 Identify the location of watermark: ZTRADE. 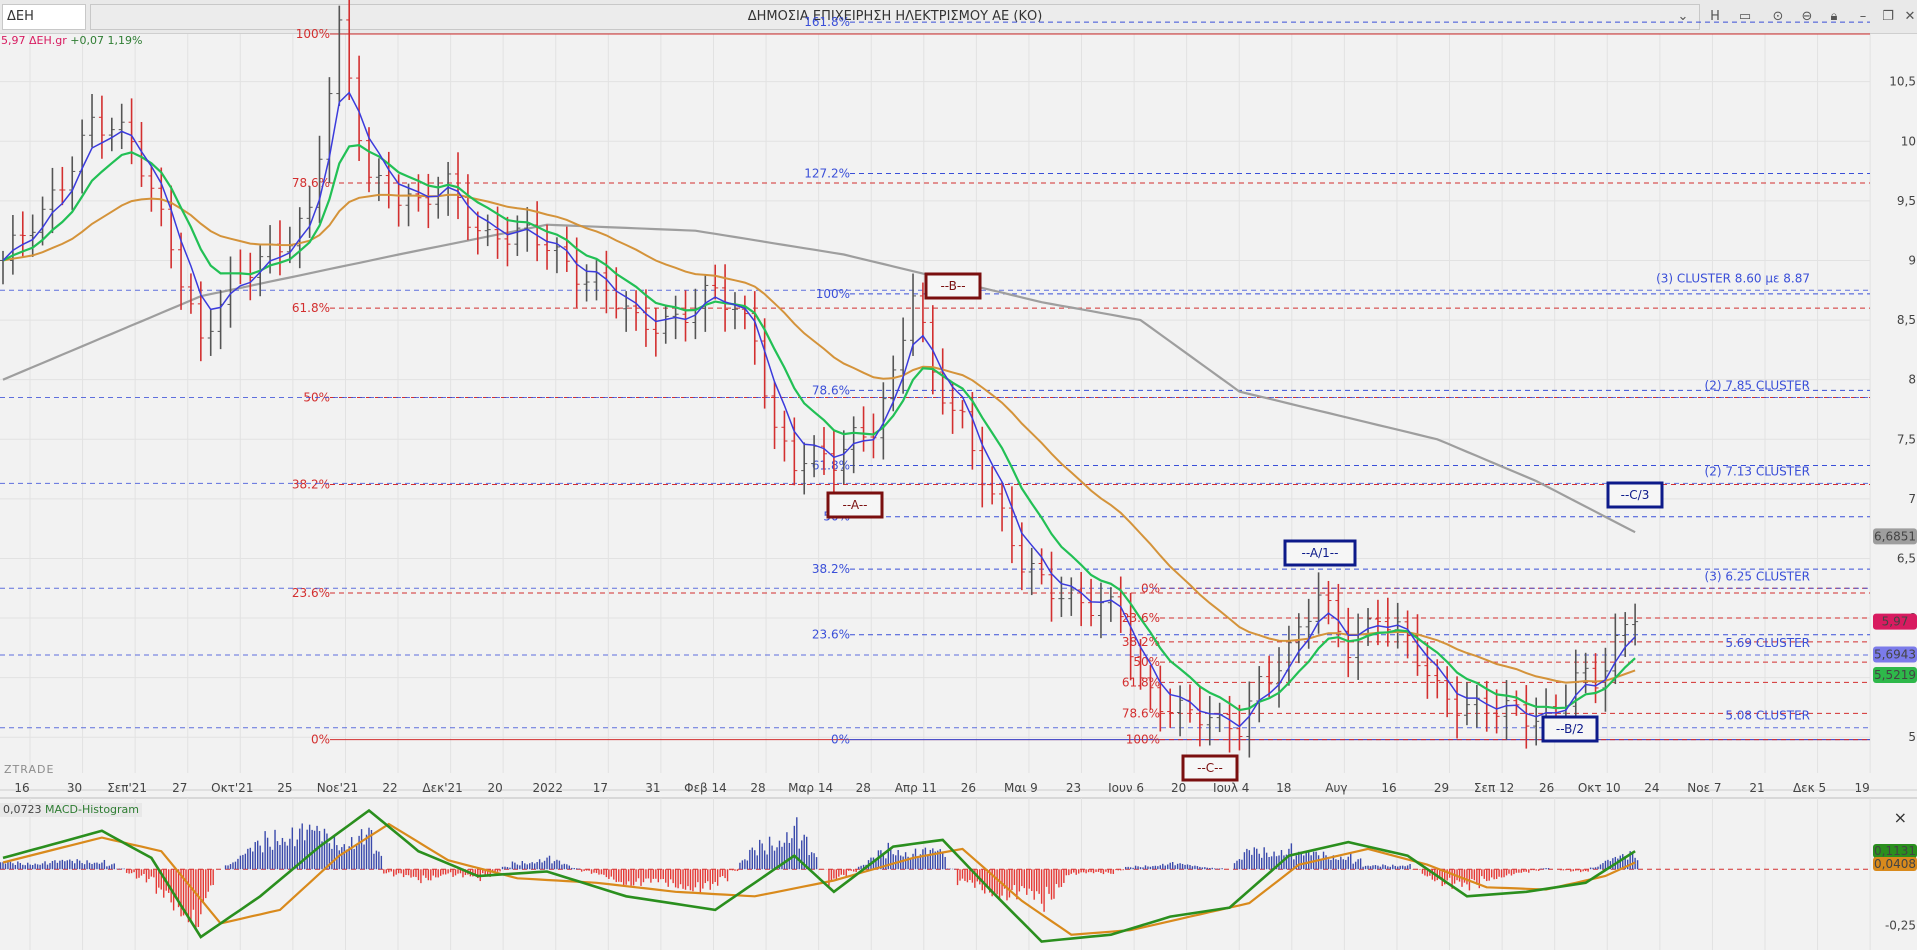
(29, 769).